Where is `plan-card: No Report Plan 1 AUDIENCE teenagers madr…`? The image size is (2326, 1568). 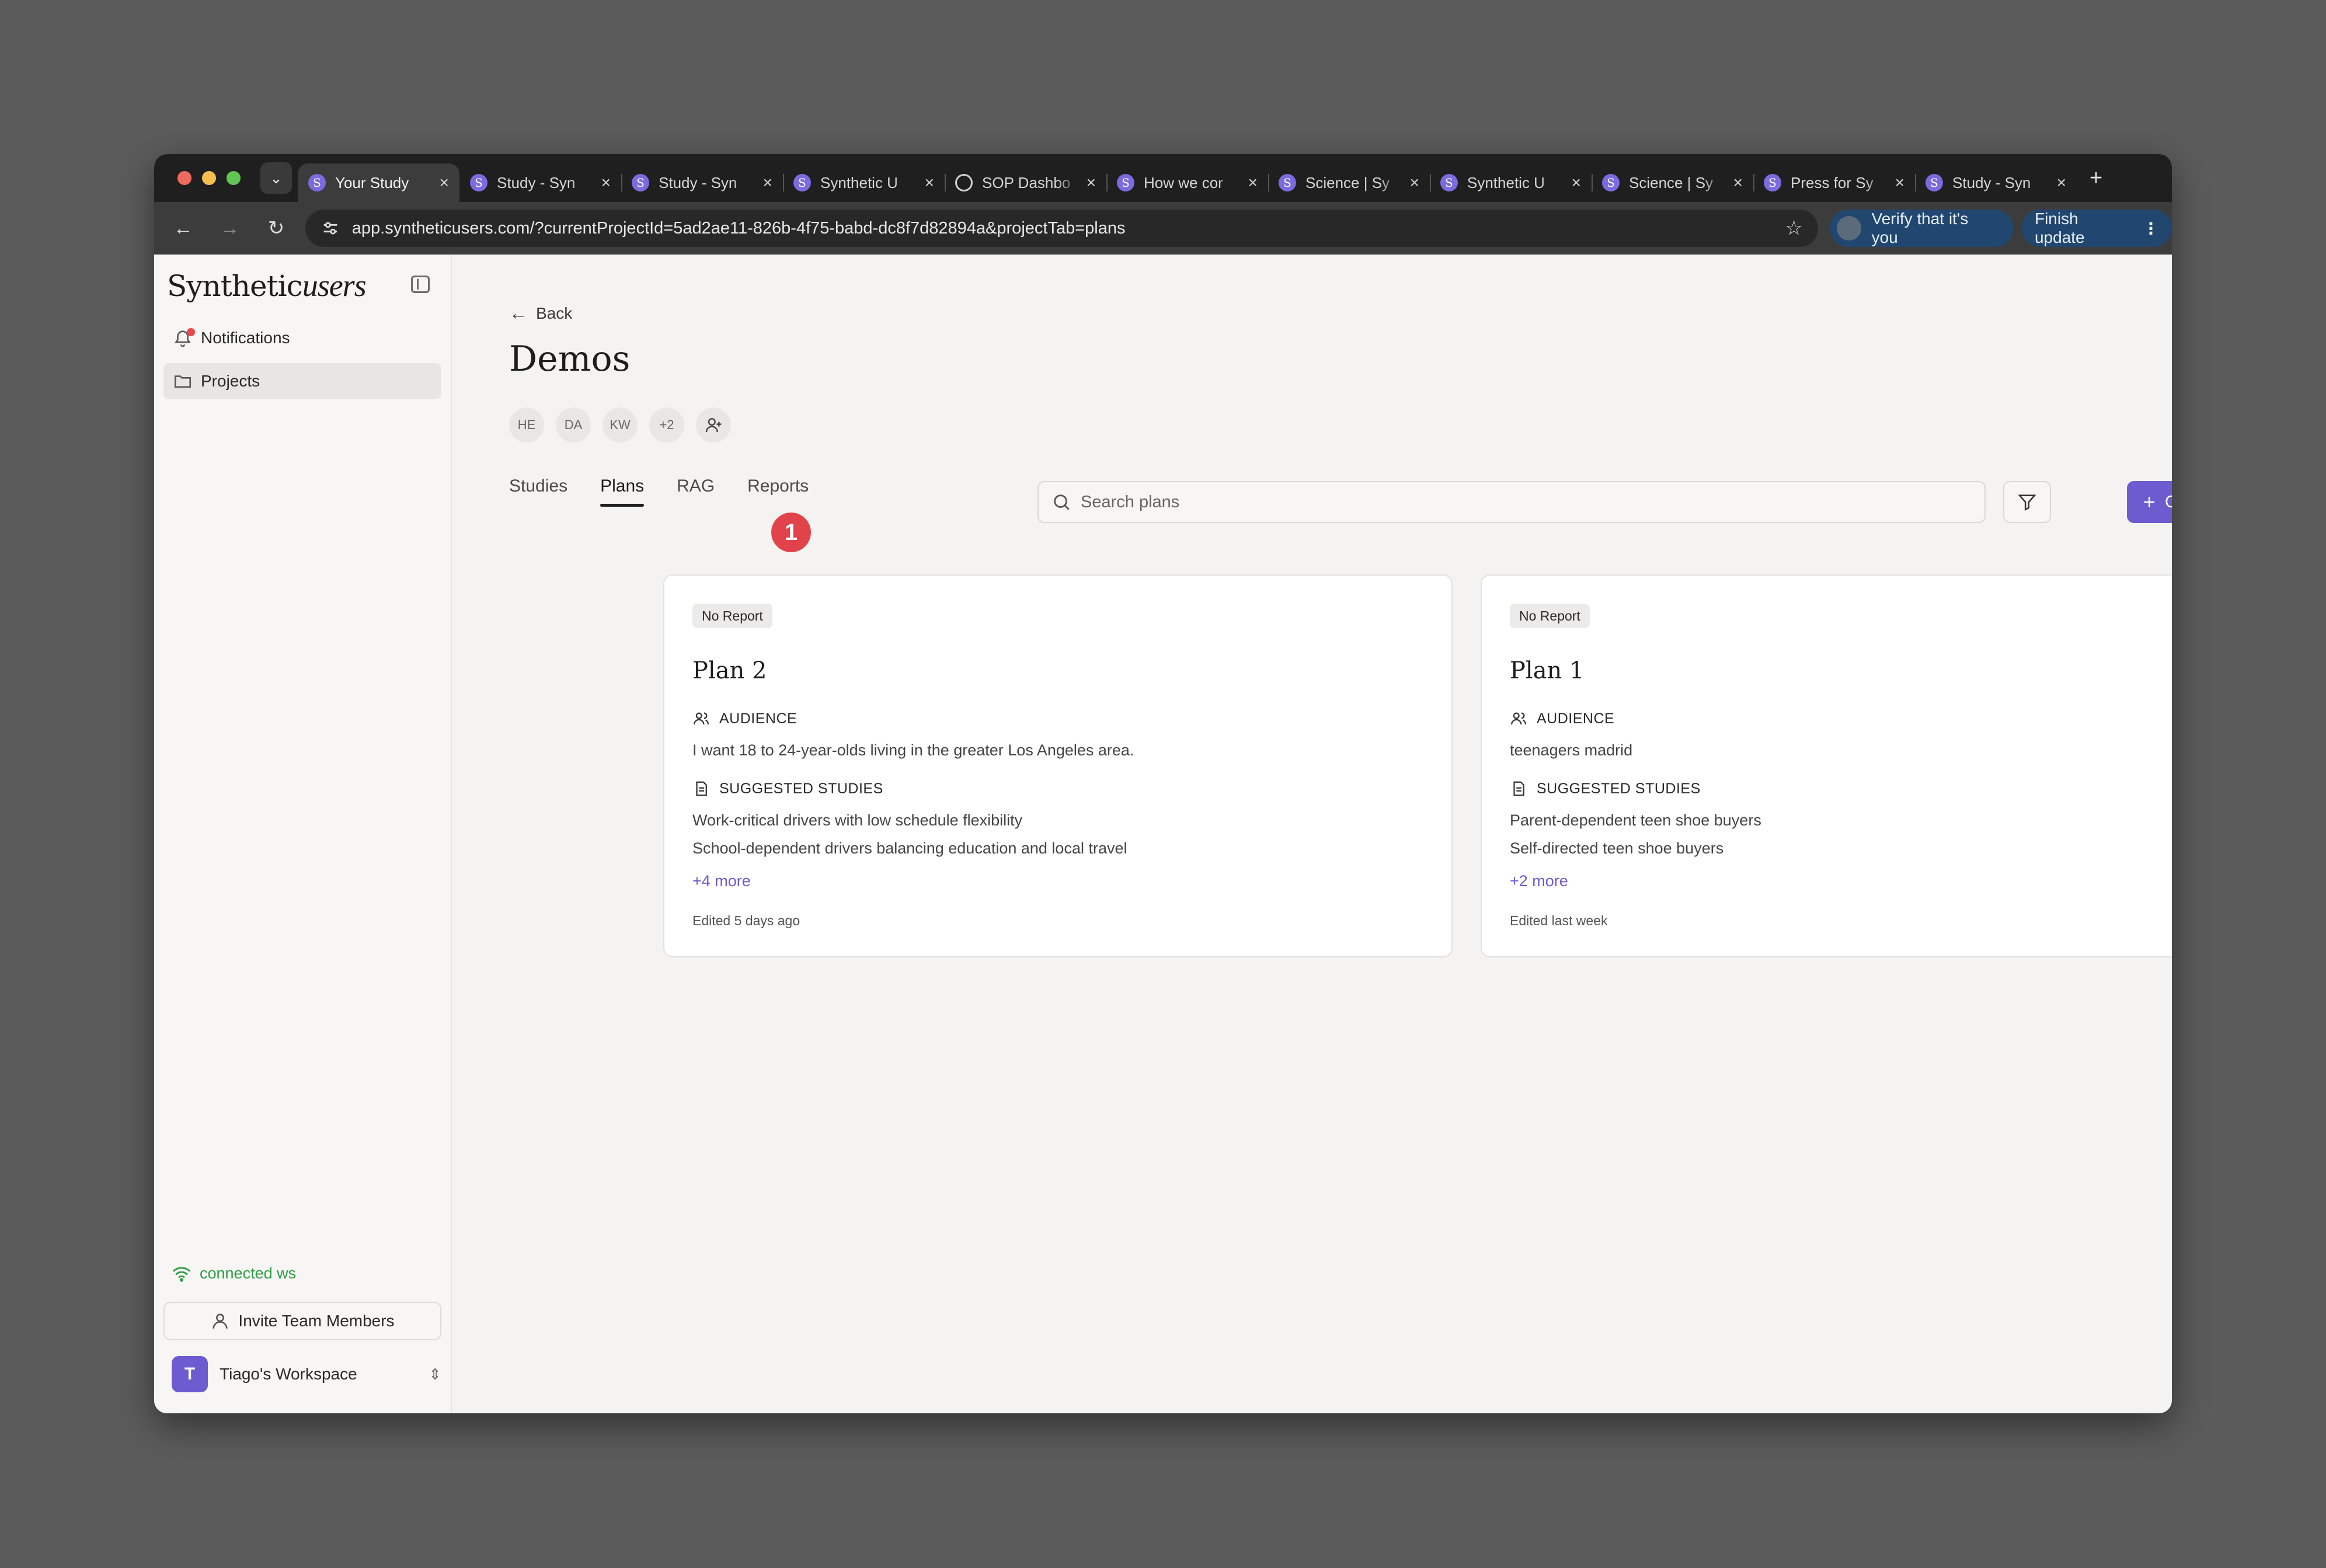 plan-card: No Report Plan 1 AUDIENCE teenagers madr… is located at coordinates (1826, 766).